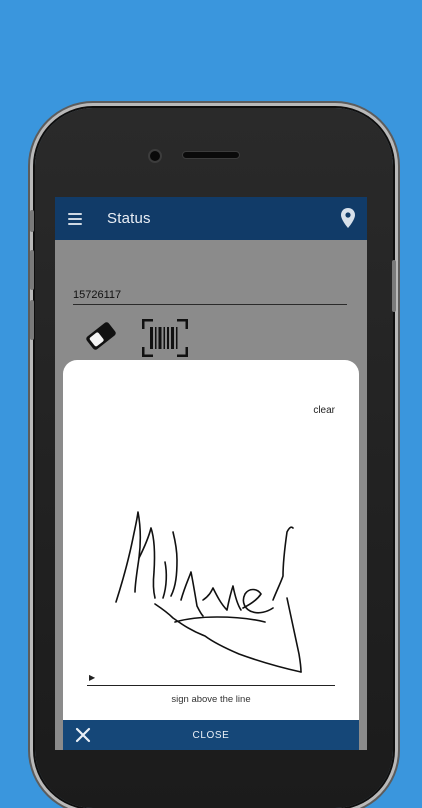 The width and height of the screenshot is (422, 808). Describe the element at coordinates (32, 270) in the screenshot. I see `volume-up-button` at that location.